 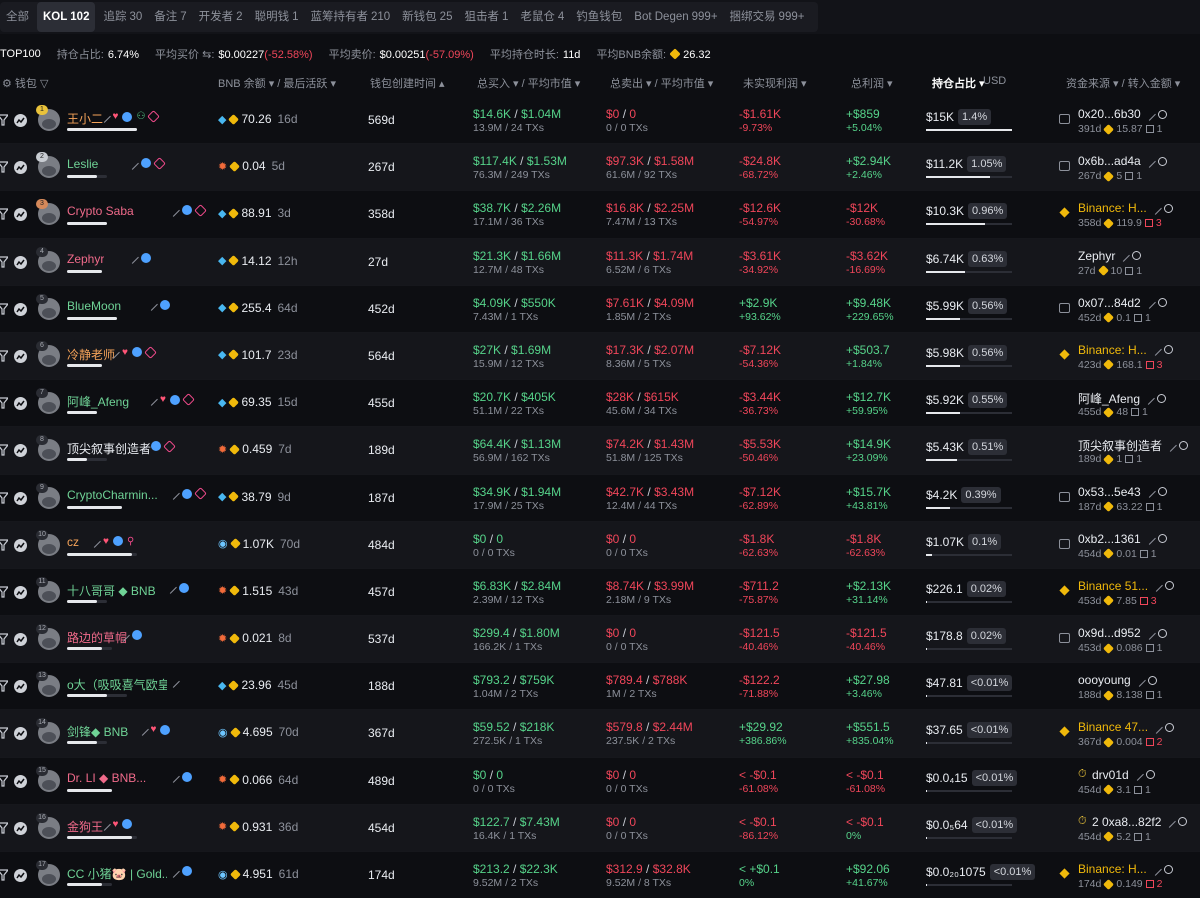 What do you see at coordinates (117, 684) in the screenshot?
I see `wallet-name: o大（吸吸喜气欧皇扫链版）` at bounding box center [117, 684].